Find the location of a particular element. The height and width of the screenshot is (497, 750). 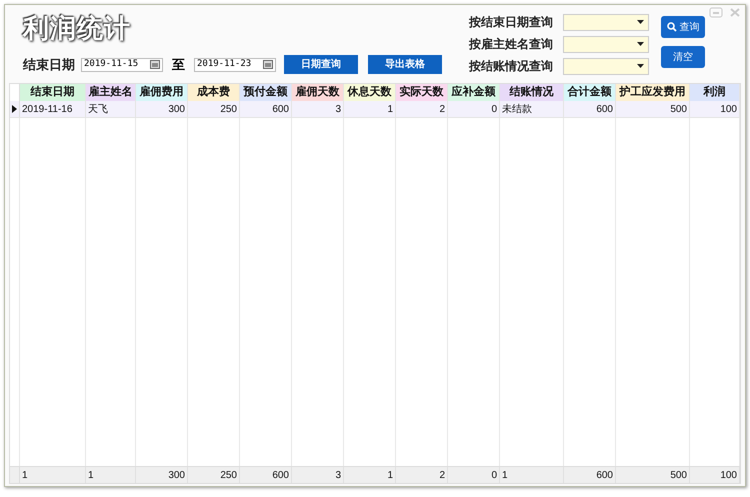

table-cell: 3 is located at coordinates (318, 109).